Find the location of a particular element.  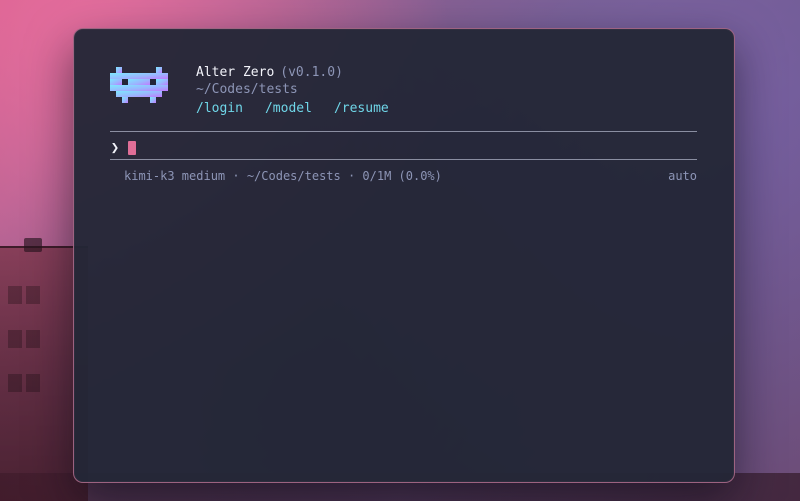

model-command: /model is located at coordinates (288, 108).